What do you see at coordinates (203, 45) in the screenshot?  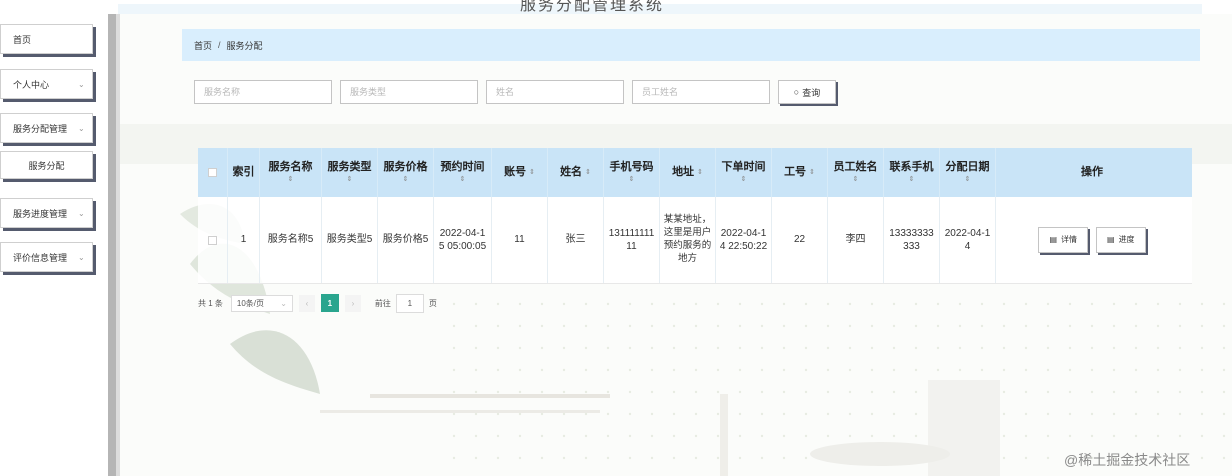 I see `breadcrumb-home: 首页` at bounding box center [203, 45].